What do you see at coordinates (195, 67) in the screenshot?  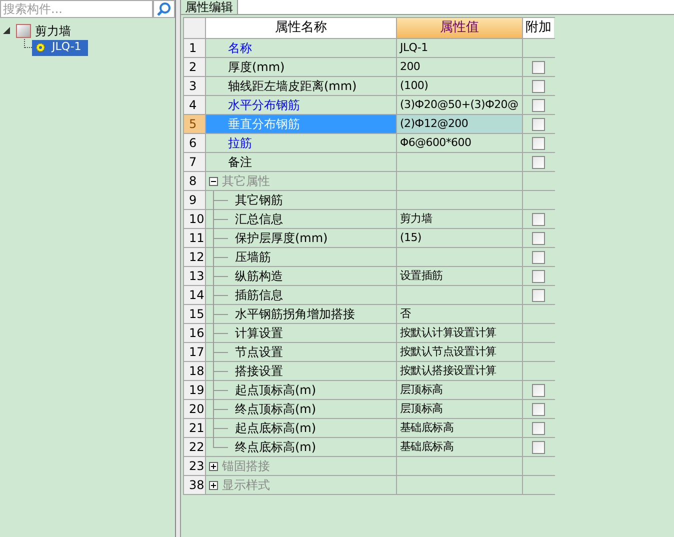 I see `row-number: 2` at bounding box center [195, 67].